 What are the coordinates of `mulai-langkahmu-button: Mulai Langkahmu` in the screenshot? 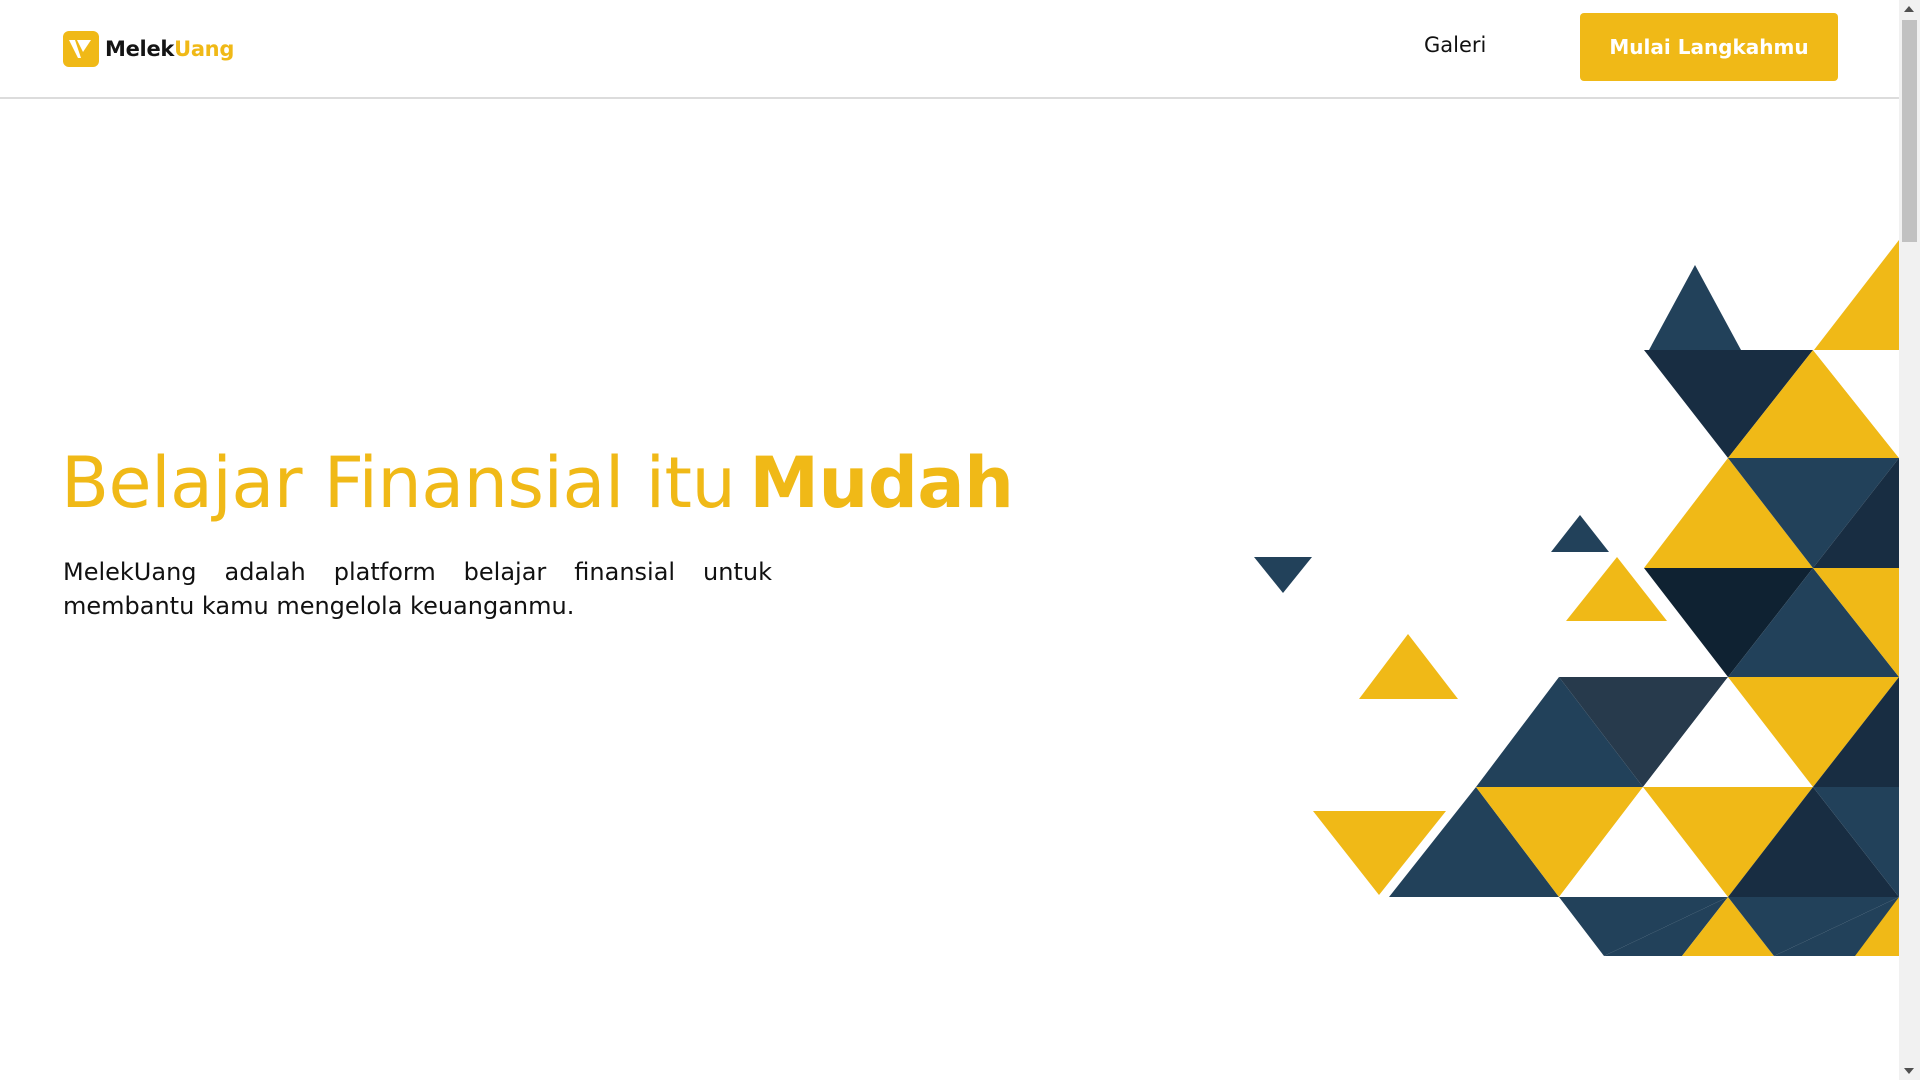 It's located at (1709, 47).